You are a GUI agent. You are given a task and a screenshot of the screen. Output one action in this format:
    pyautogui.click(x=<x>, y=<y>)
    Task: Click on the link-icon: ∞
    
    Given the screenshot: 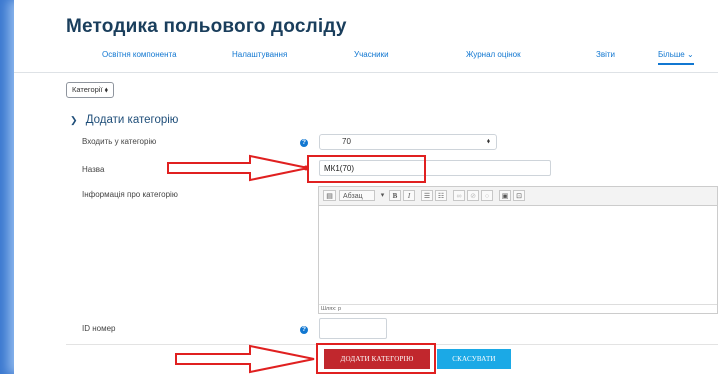 What is the action you would take?
    pyautogui.click(x=459, y=195)
    